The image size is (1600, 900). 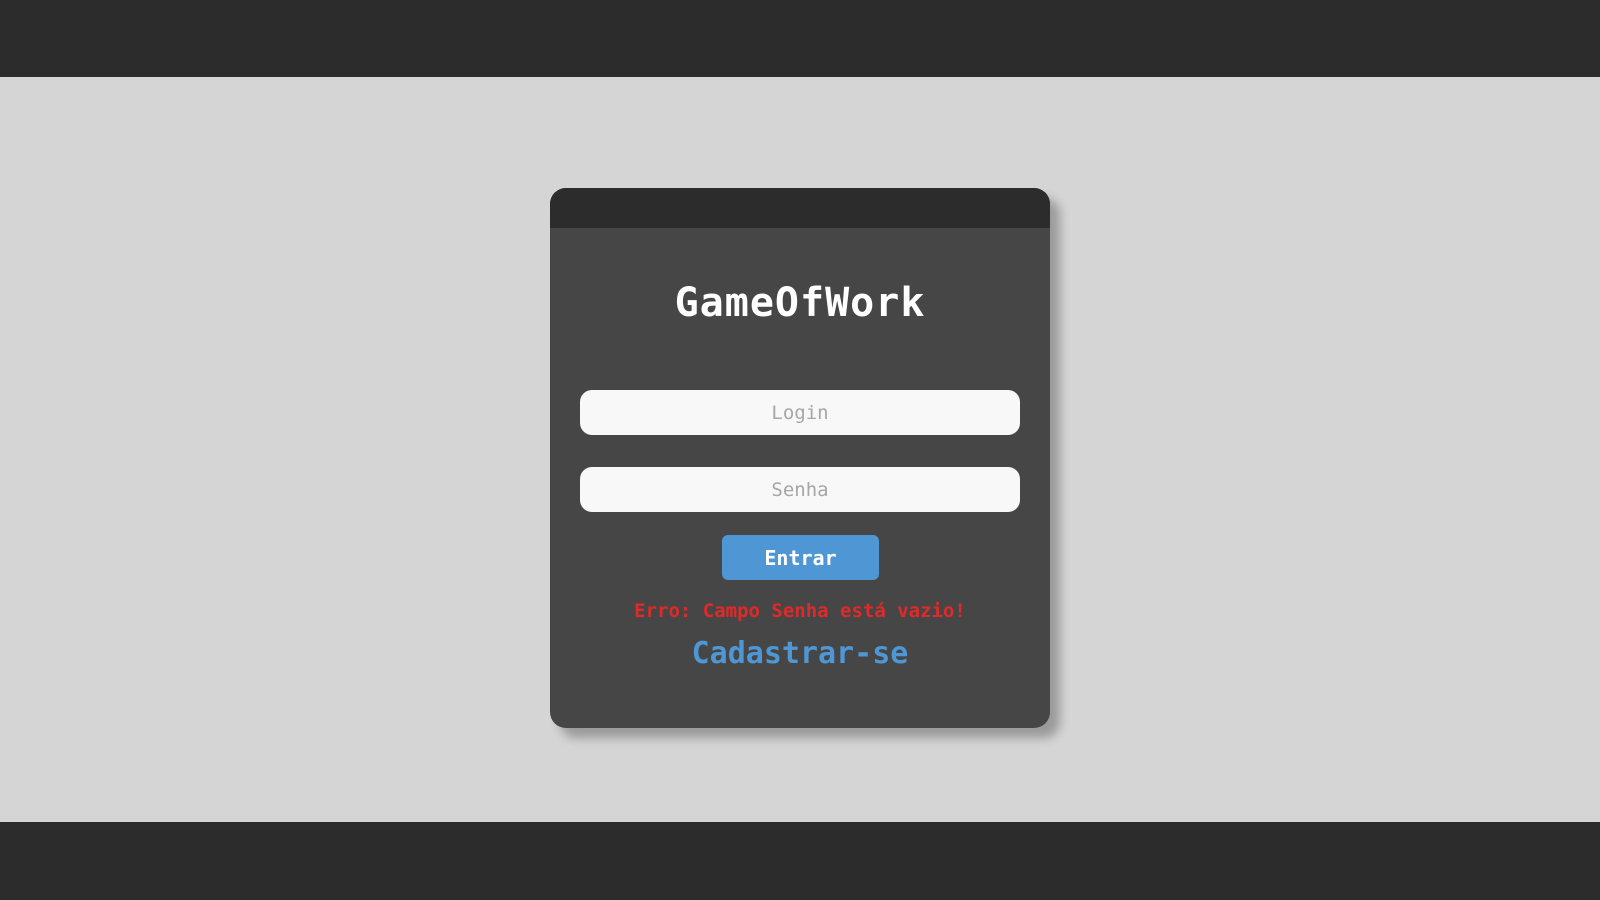 What do you see at coordinates (800, 303) in the screenshot?
I see `app-title: GameOfWork` at bounding box center [800, 303].